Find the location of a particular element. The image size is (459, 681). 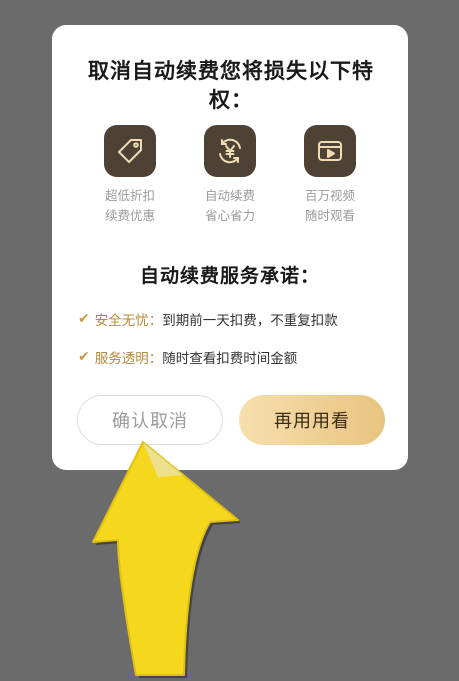

promise-text: 随时查看扣费时间金额 is located at coordinates (230, 359).